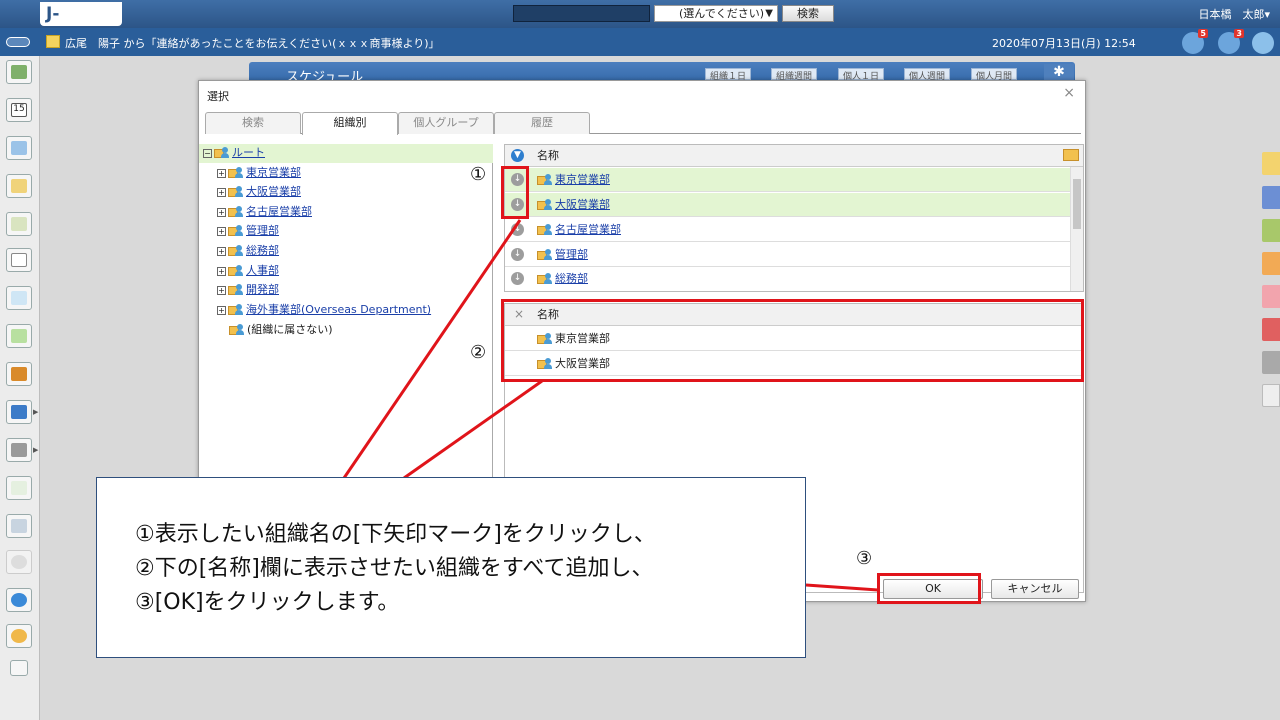  Describe the element at coordinates (1271, 163) in the screenshot. I see `calendar-side-icon` at that location.